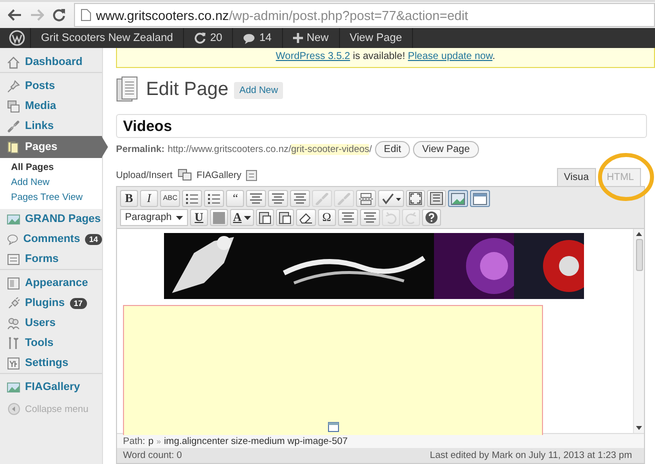  What do you see at coordinates (531, 455) in the screenshot?
I see `last-edited: Last edited by Mark on July 11, 2013 at 1:23 pm` at bounding box center [531, 455].